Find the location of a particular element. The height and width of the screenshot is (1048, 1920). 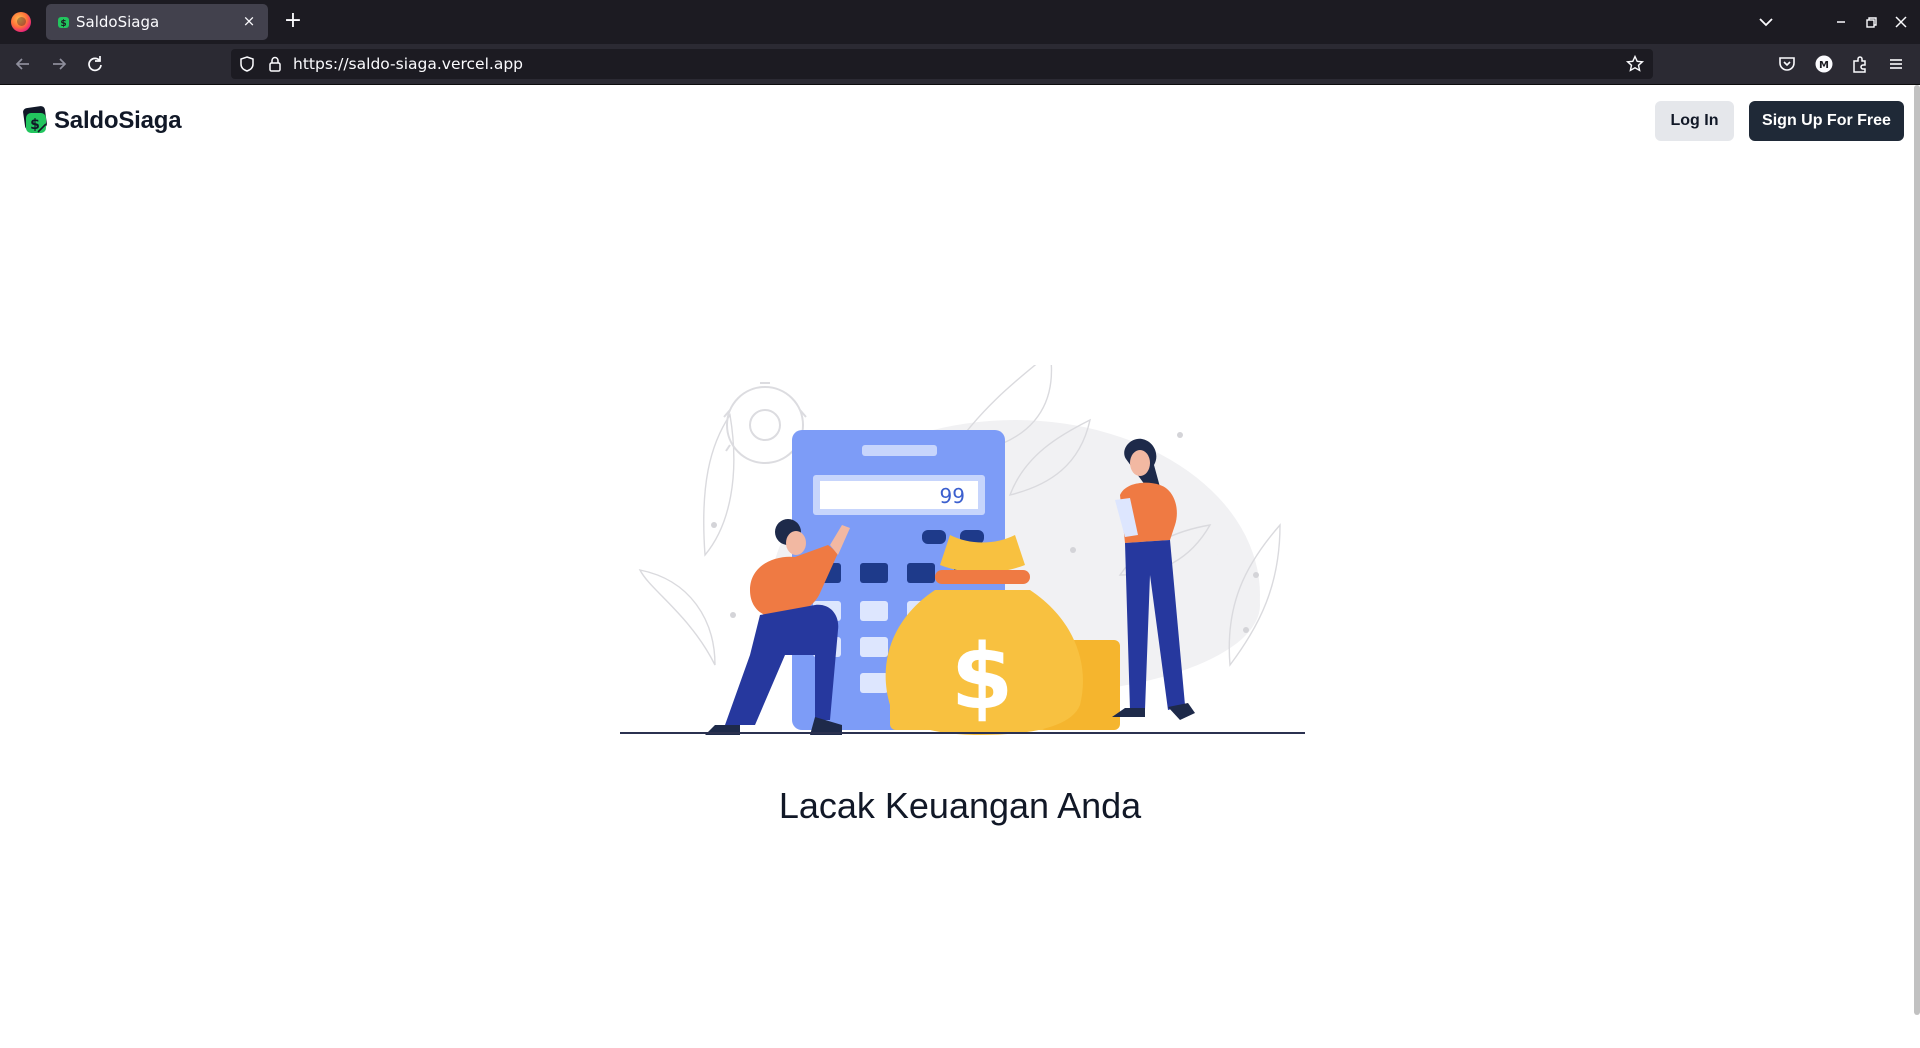

login-button: Log In is located at coordinates (1694, 121).